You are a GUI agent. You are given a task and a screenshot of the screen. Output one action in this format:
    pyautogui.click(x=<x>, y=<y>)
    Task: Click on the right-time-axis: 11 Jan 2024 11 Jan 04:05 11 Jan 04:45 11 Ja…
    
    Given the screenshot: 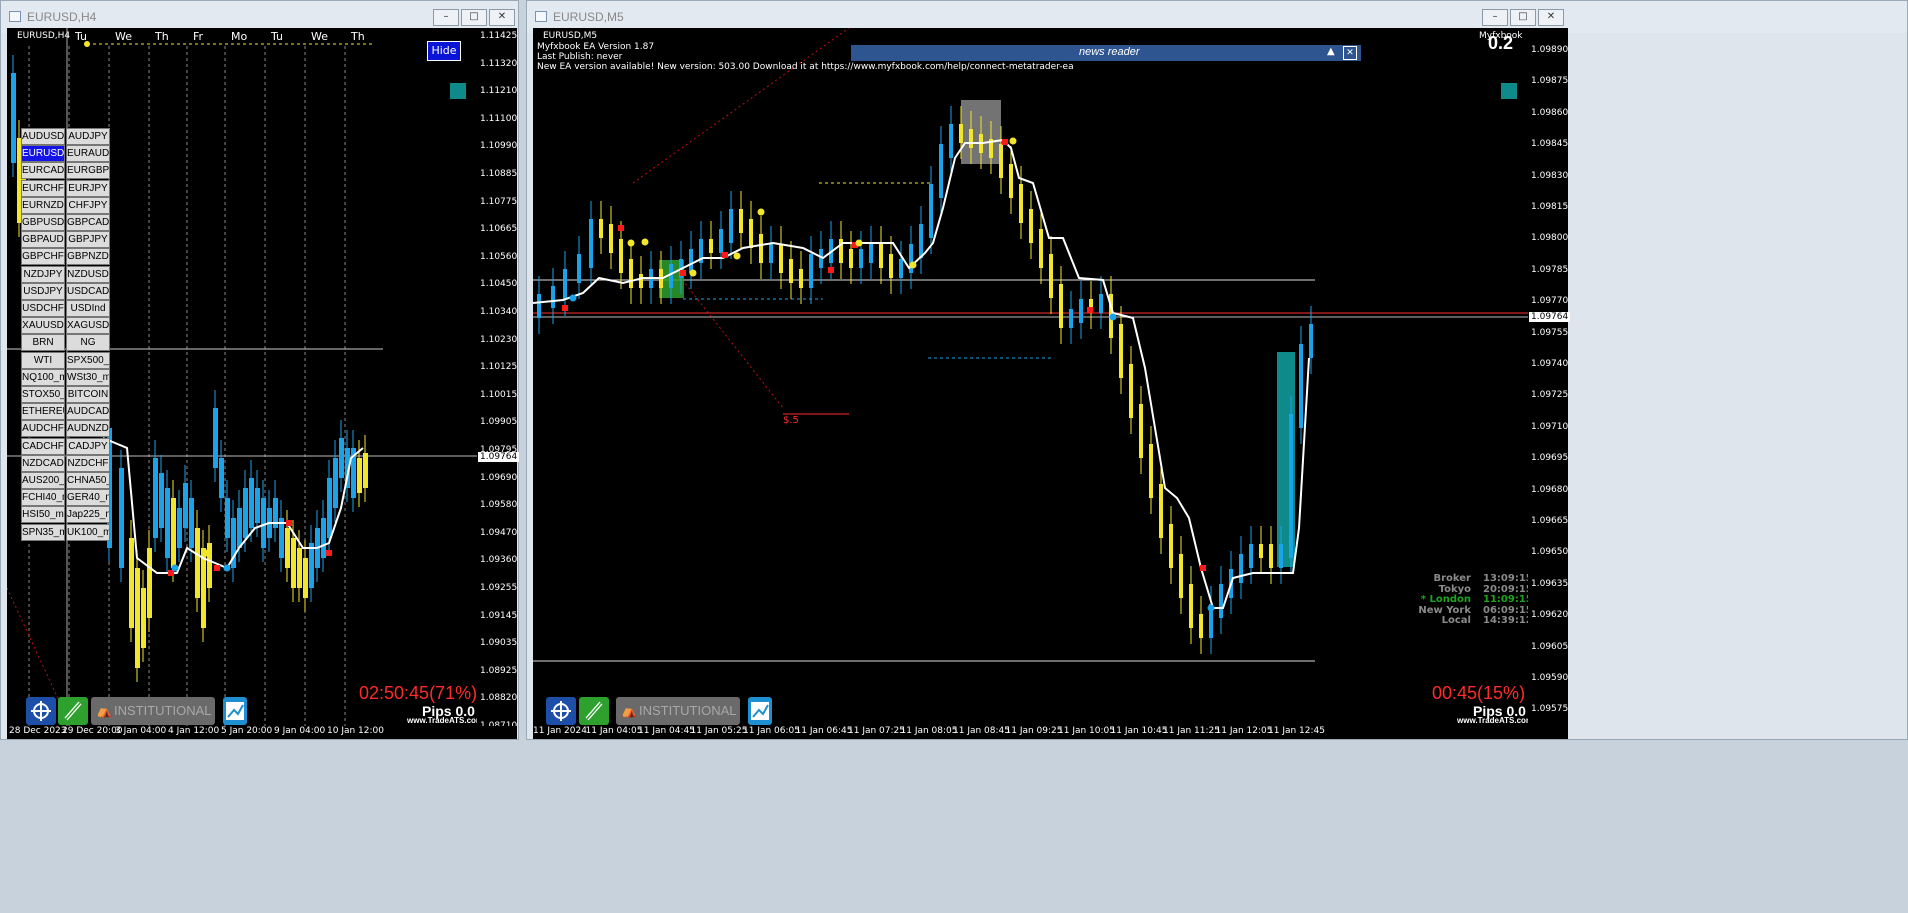 What is the action you would take?
    pyautogui.click(x=1050, y=732)
    